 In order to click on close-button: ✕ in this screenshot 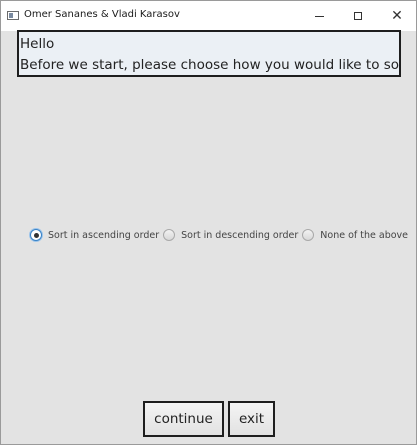, I will do `click(396, 16)`.